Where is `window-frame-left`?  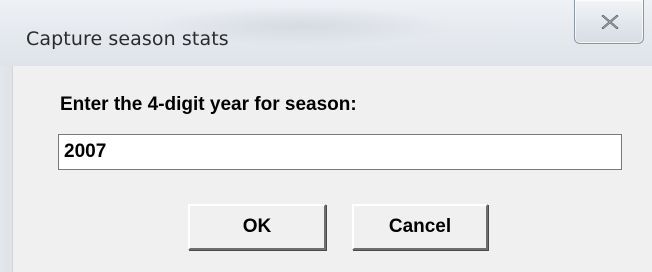
window-frame-left is located at coordinates (6, 169).